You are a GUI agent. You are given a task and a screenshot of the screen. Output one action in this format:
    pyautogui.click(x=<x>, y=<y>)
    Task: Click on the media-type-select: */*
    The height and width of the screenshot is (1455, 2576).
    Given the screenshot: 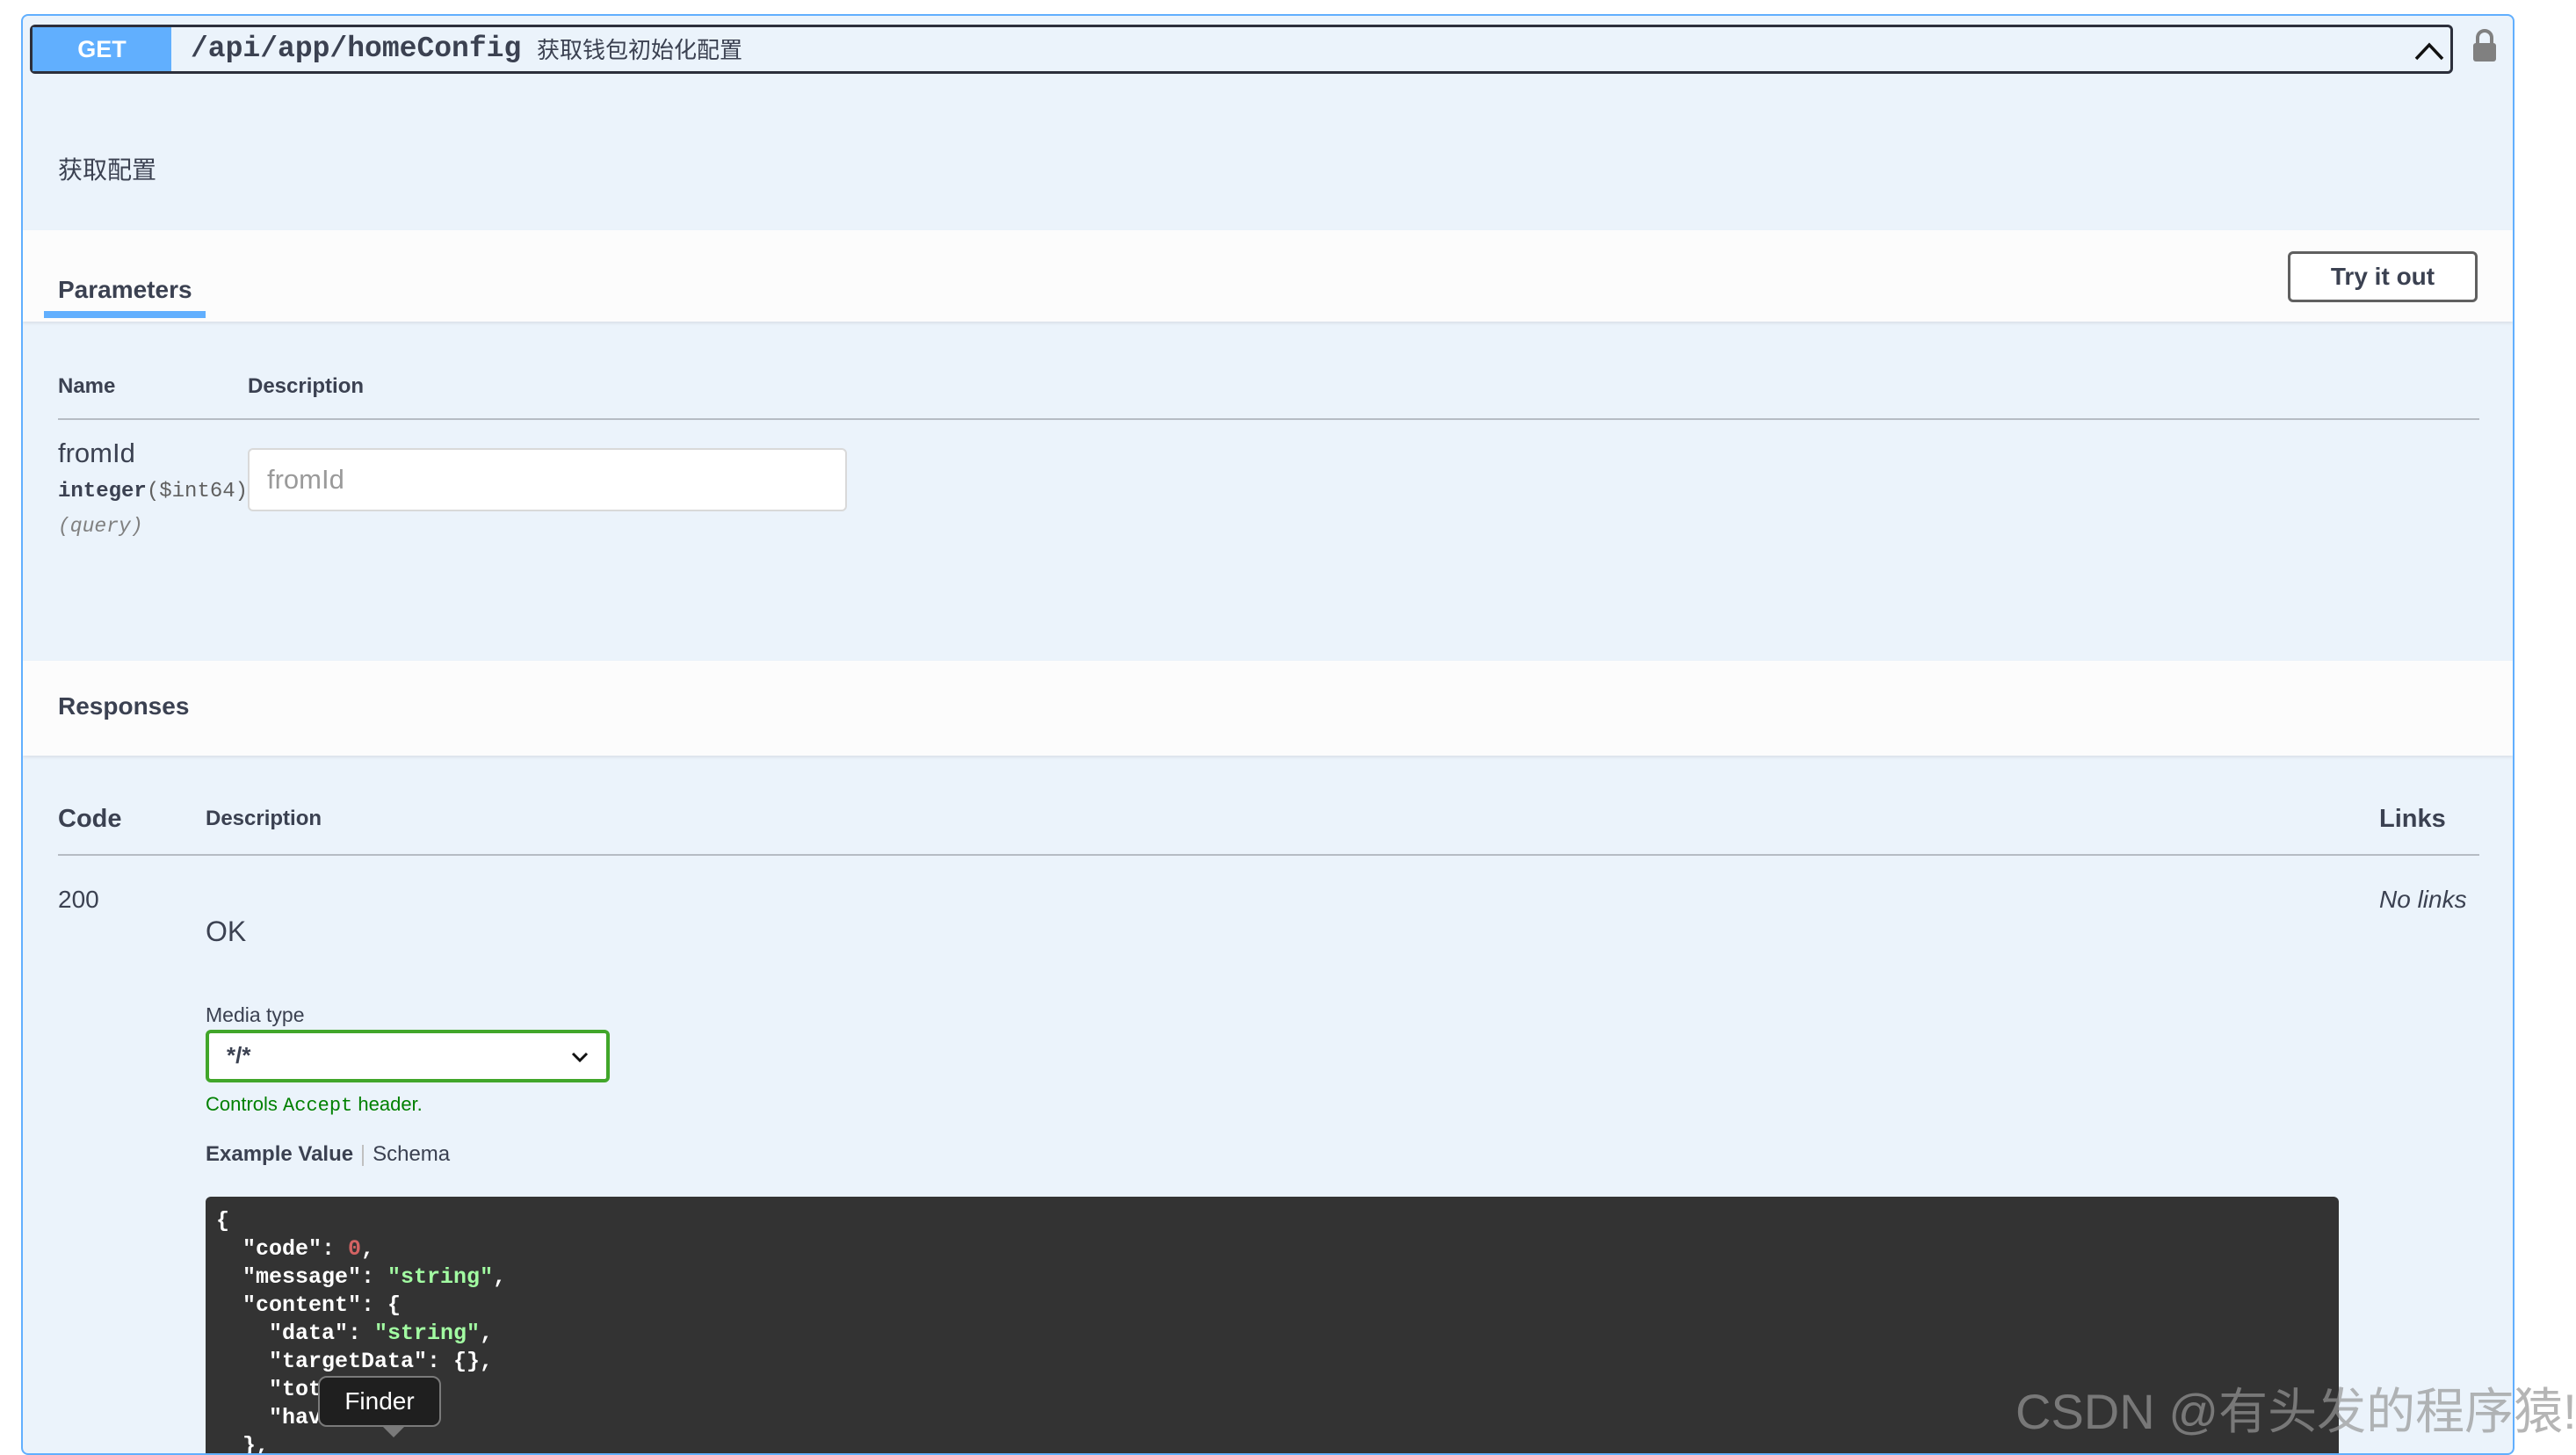 What is the action you would take?
    pyautogui.click(x=408, y=1056)
    